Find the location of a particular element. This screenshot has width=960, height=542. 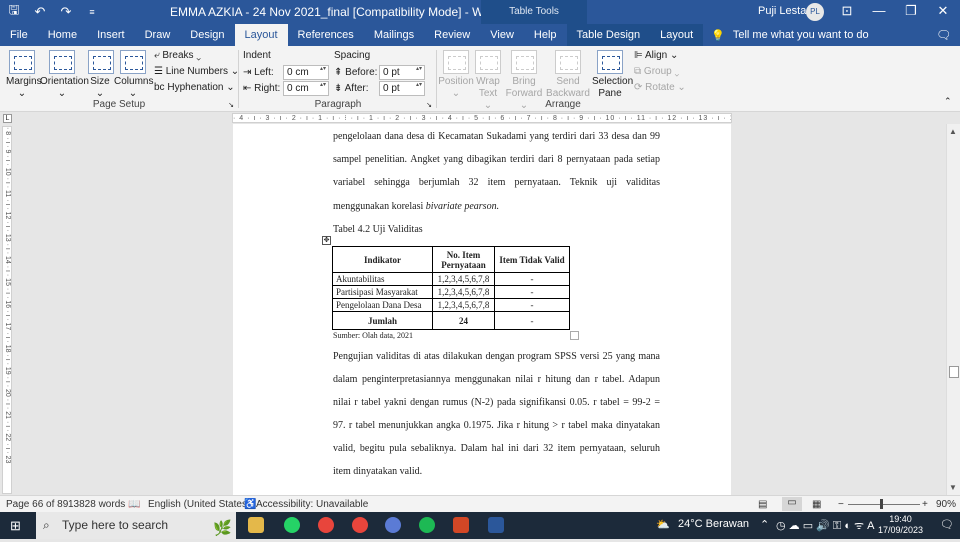

whatsapp-icon is located at coordinates (292, 525).